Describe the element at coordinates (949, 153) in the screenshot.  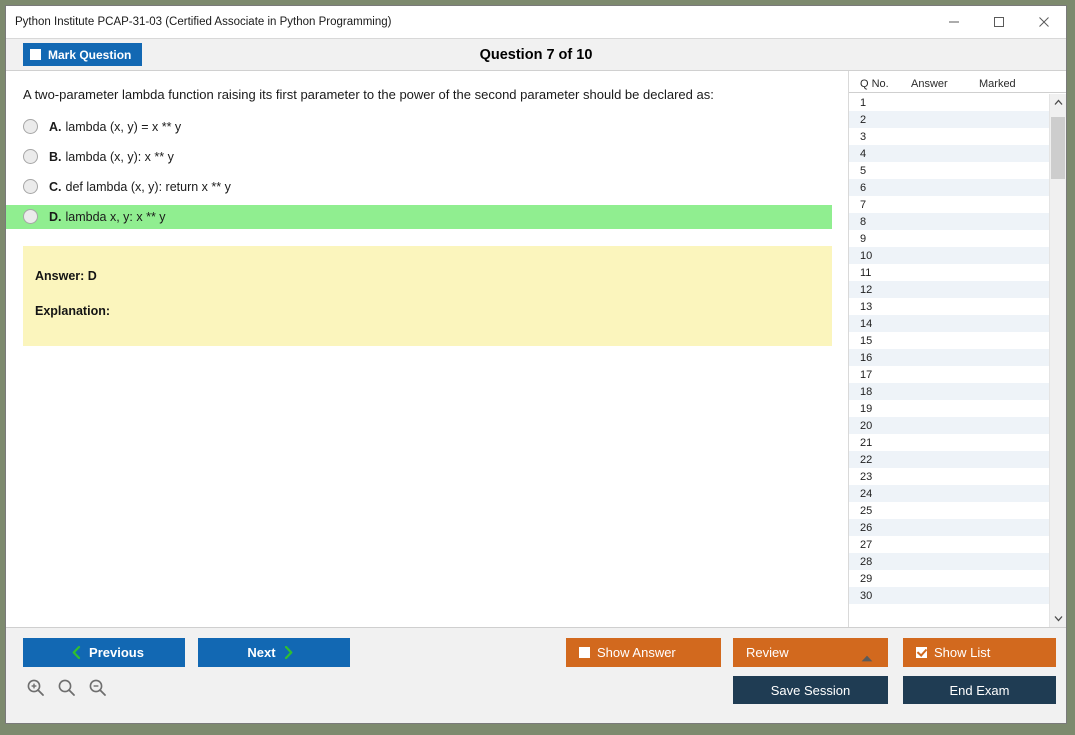
I see `question-list-row: 4` at that location.